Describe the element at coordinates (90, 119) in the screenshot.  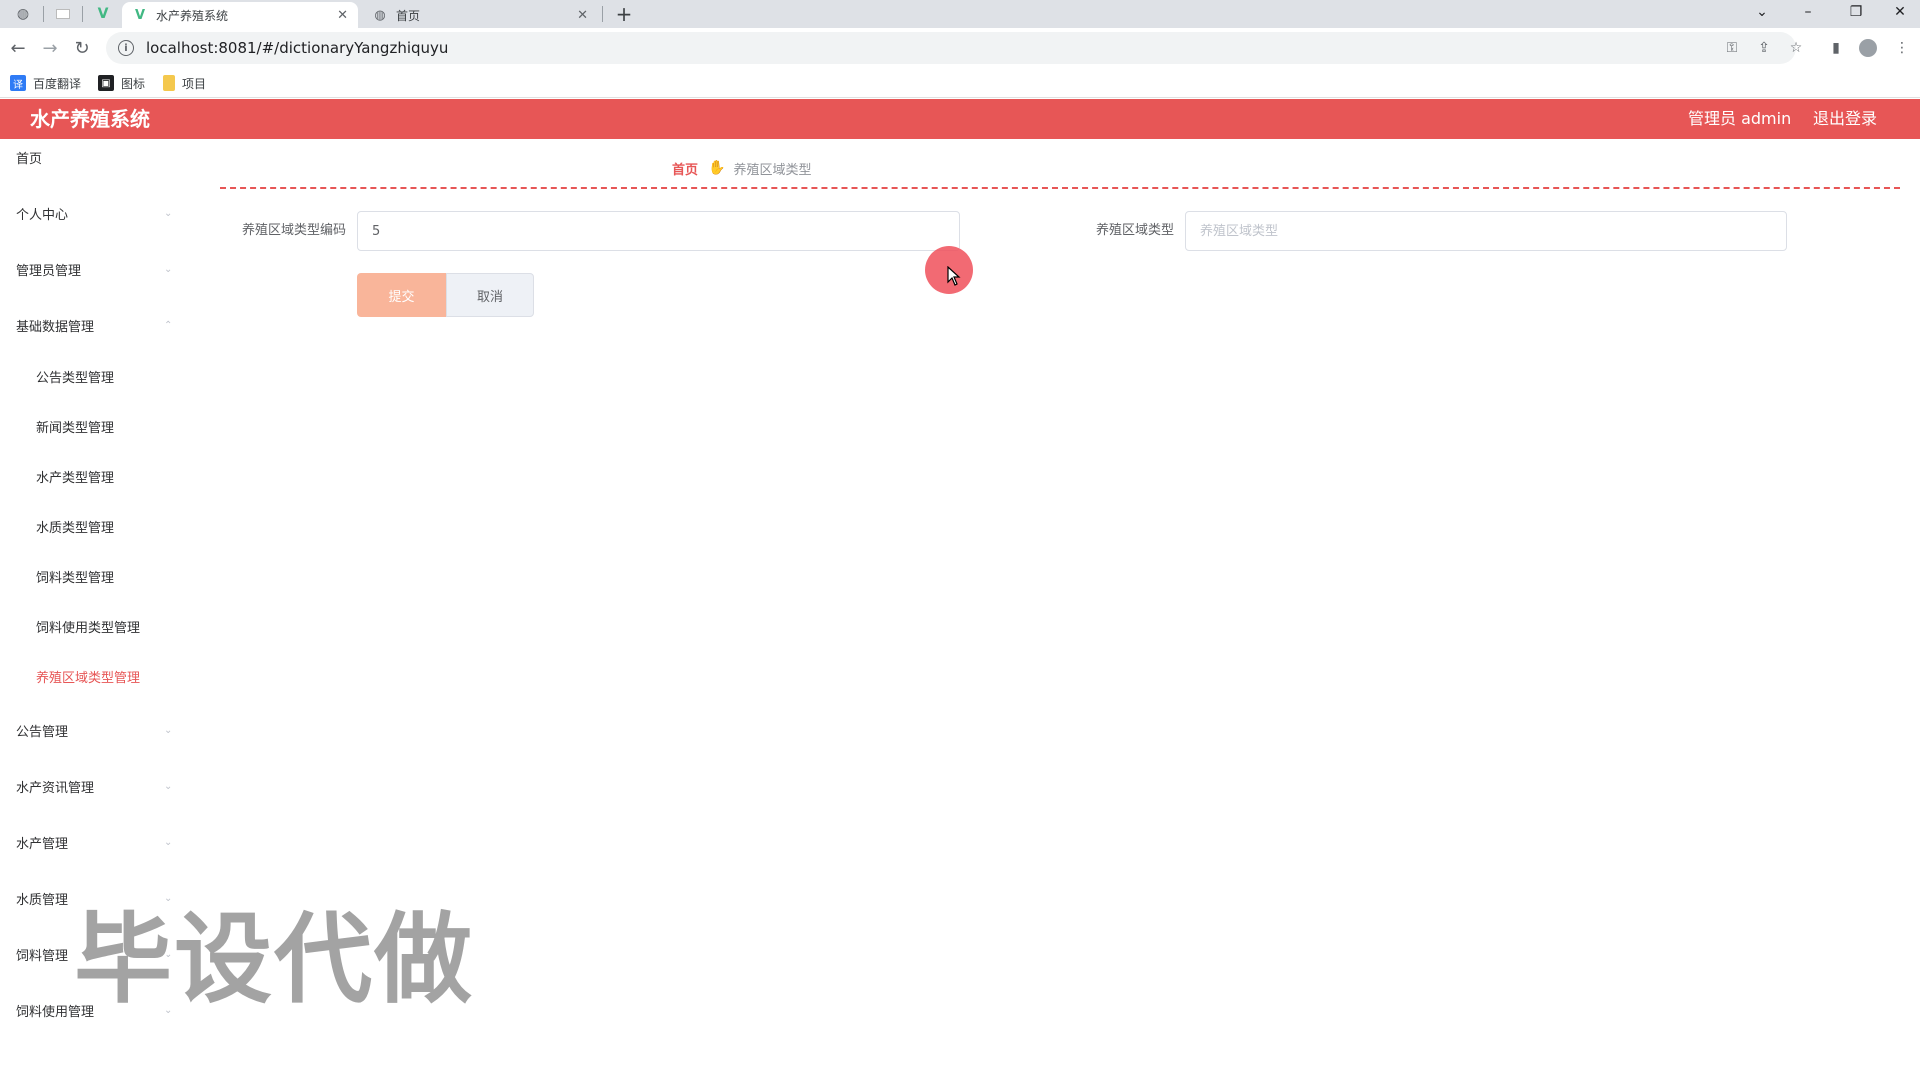
I see `app-brand: 水产养殖系统` at that location.